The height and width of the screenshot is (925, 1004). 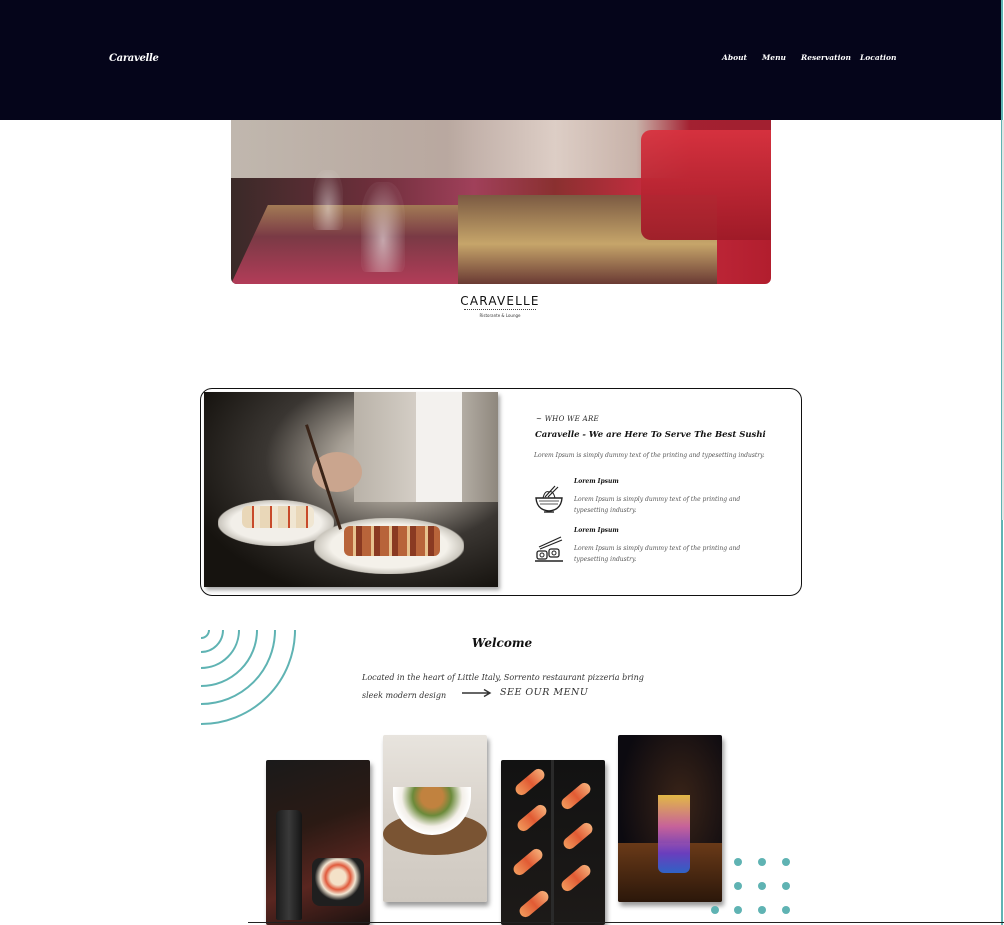 I want to click on gallery-image-bowl, so click(x=435, y=818).